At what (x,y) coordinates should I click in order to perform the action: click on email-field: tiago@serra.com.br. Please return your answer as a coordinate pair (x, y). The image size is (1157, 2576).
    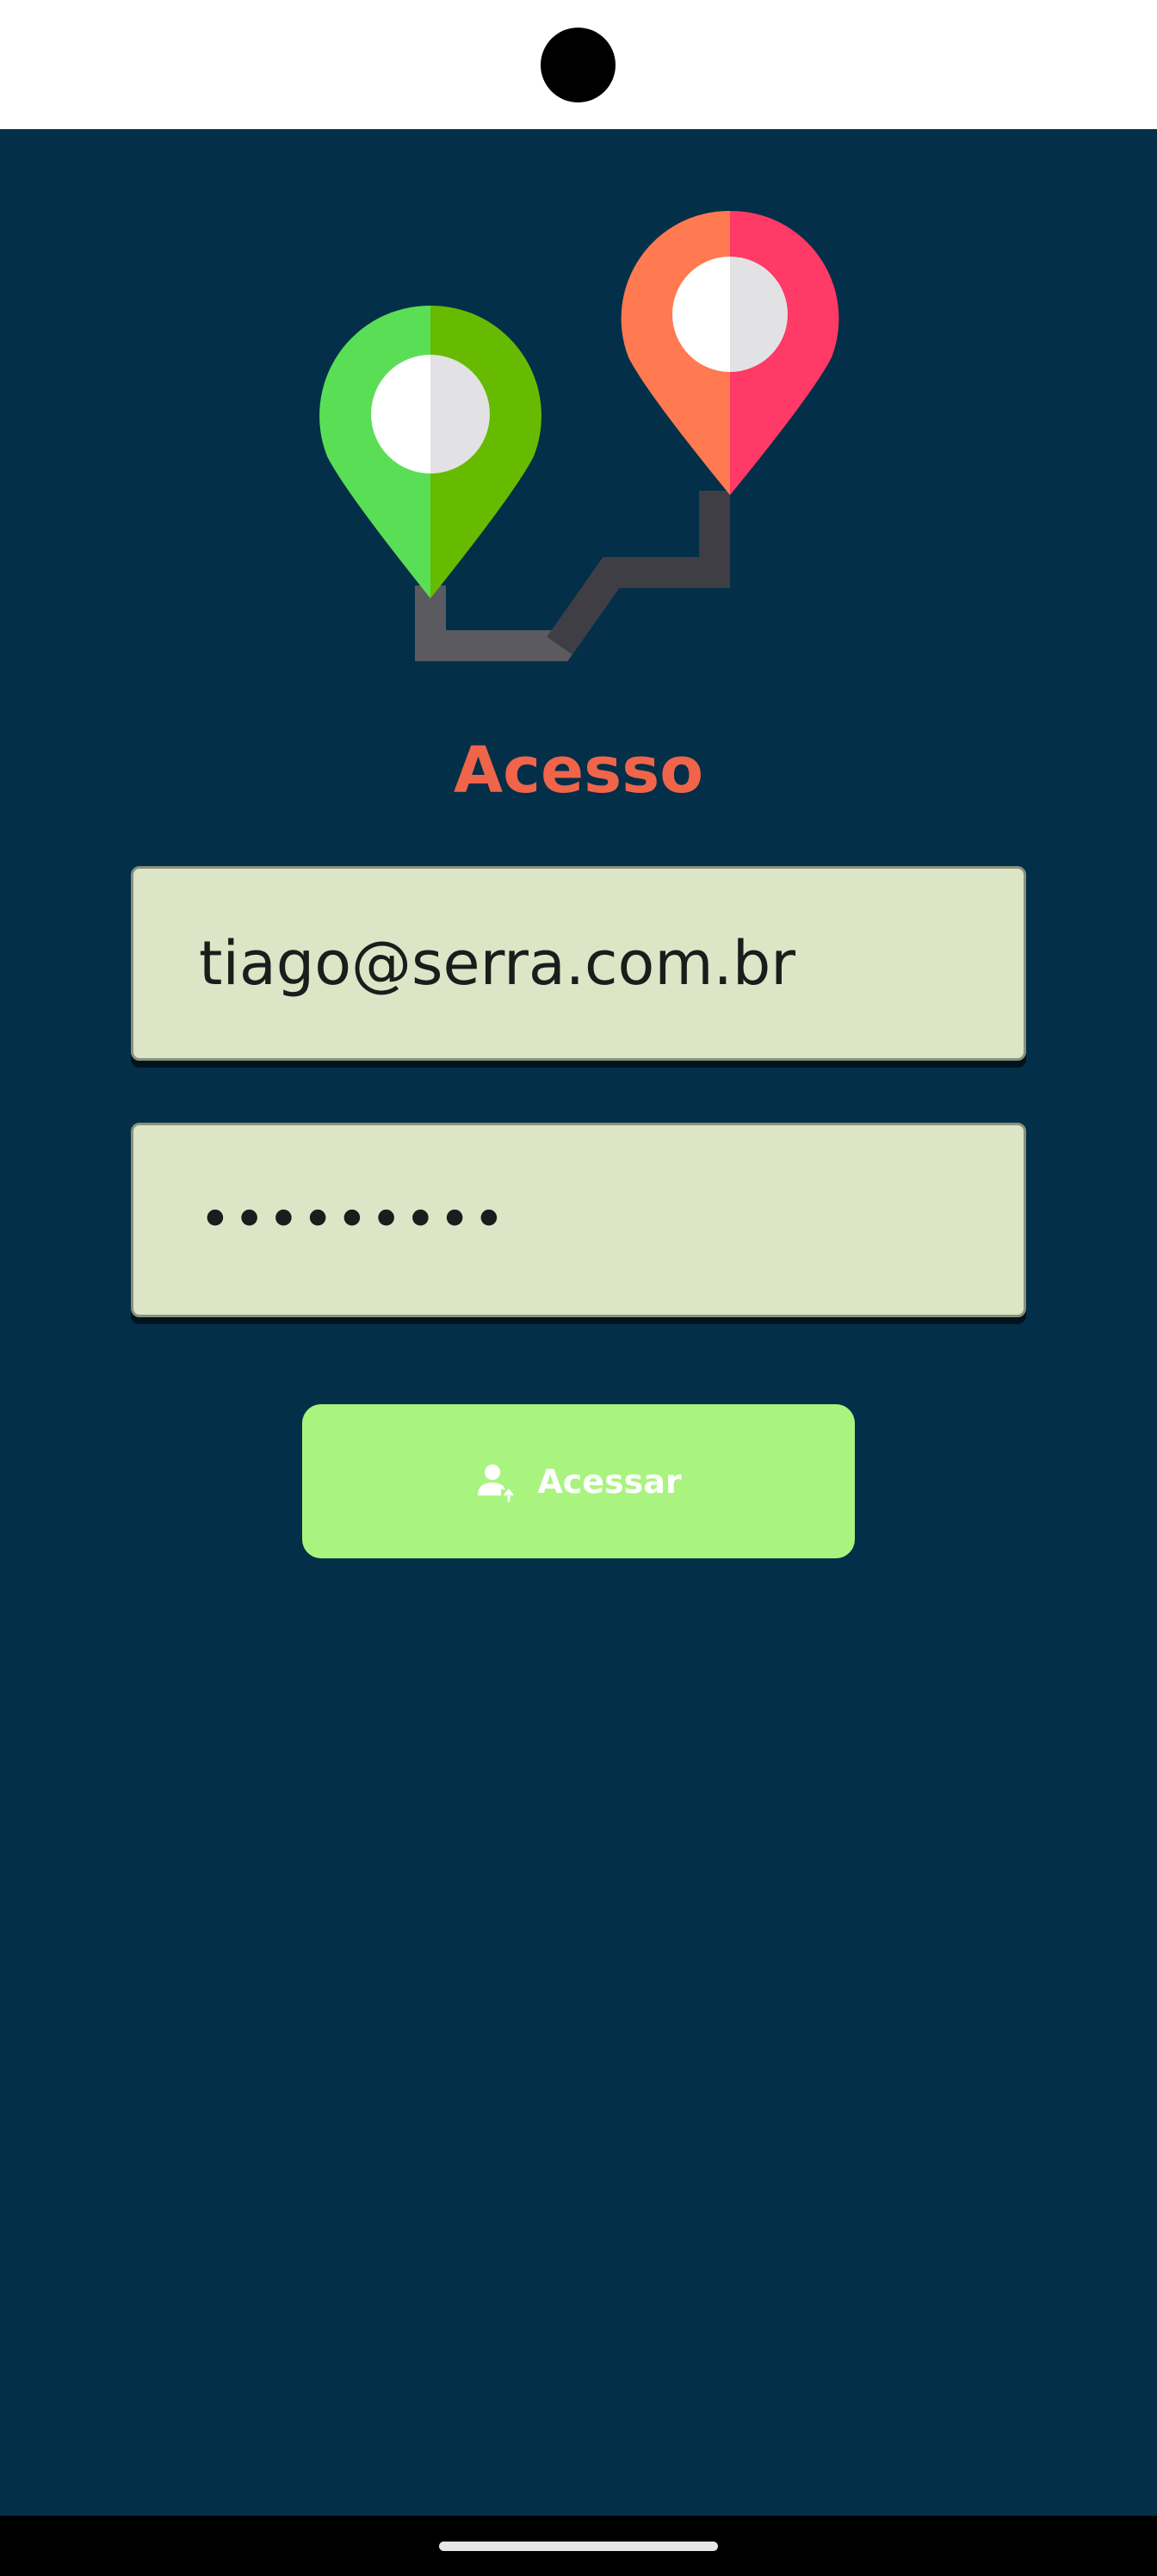
    Looking at the image, I should click on (579, 964).